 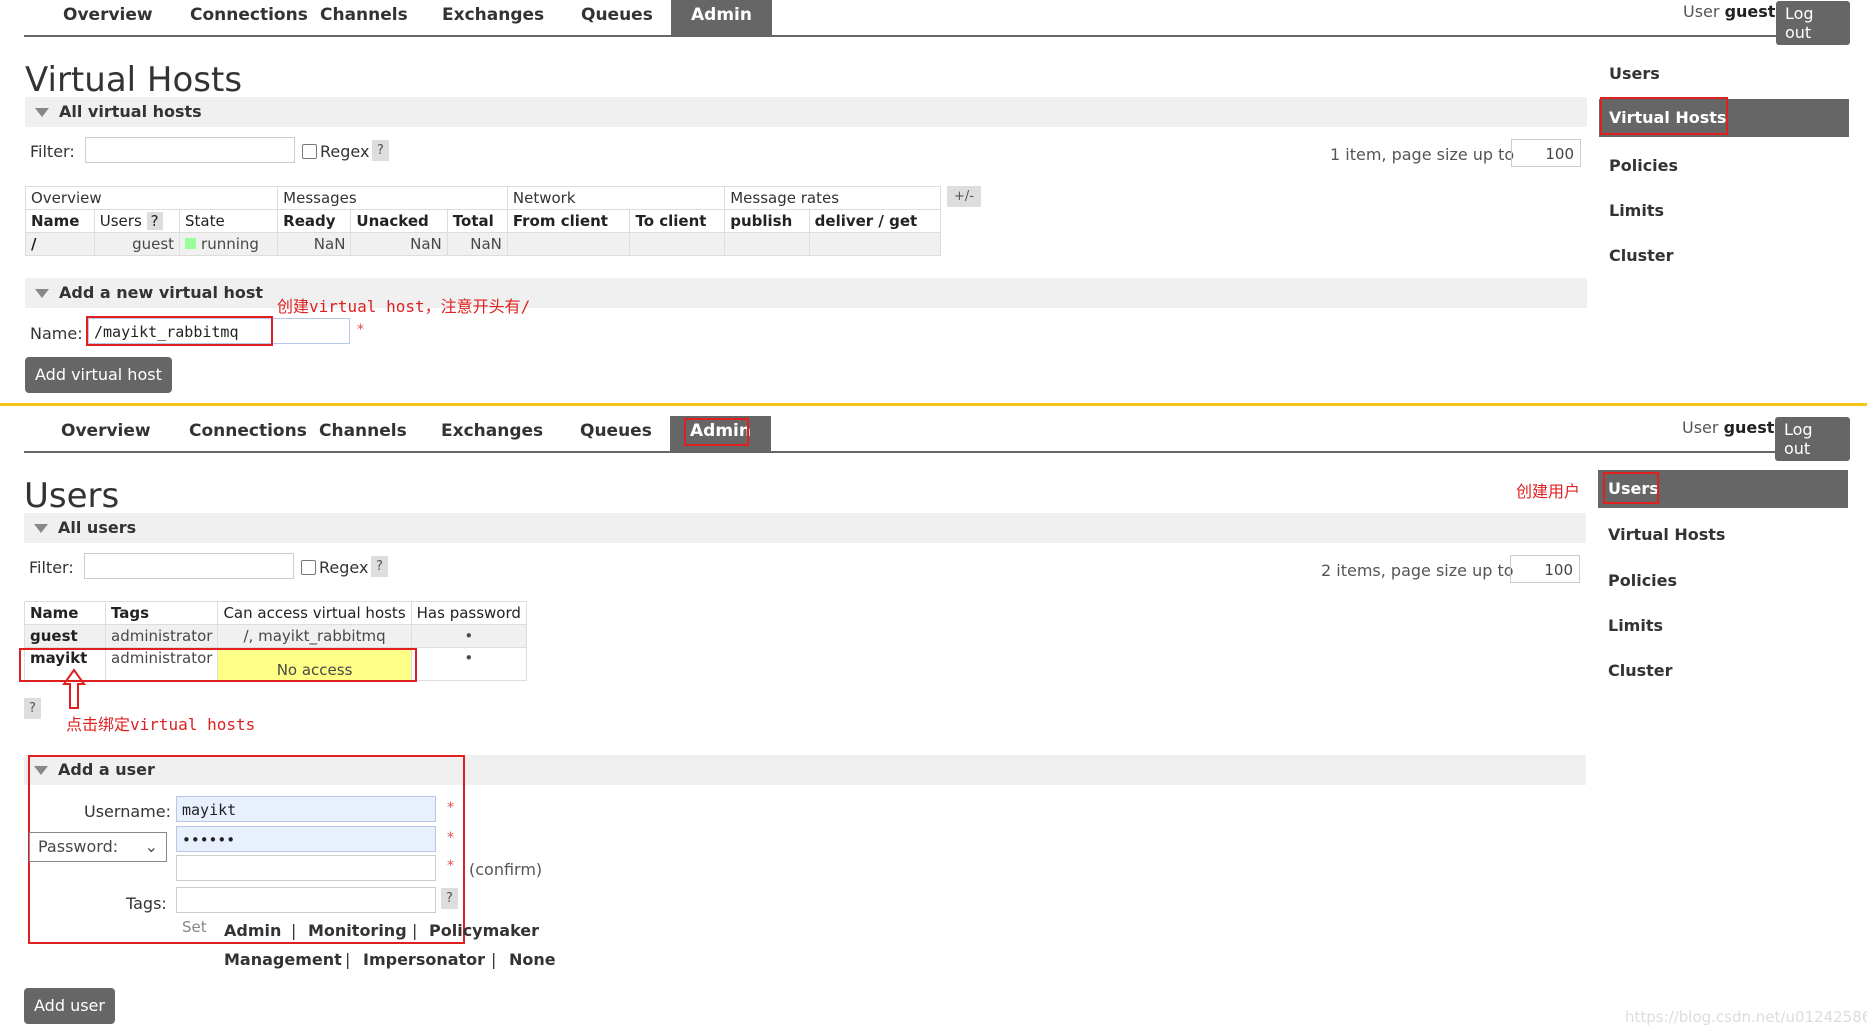 I want to click on section-all-users-label: All users, so click(x=97, y=527).